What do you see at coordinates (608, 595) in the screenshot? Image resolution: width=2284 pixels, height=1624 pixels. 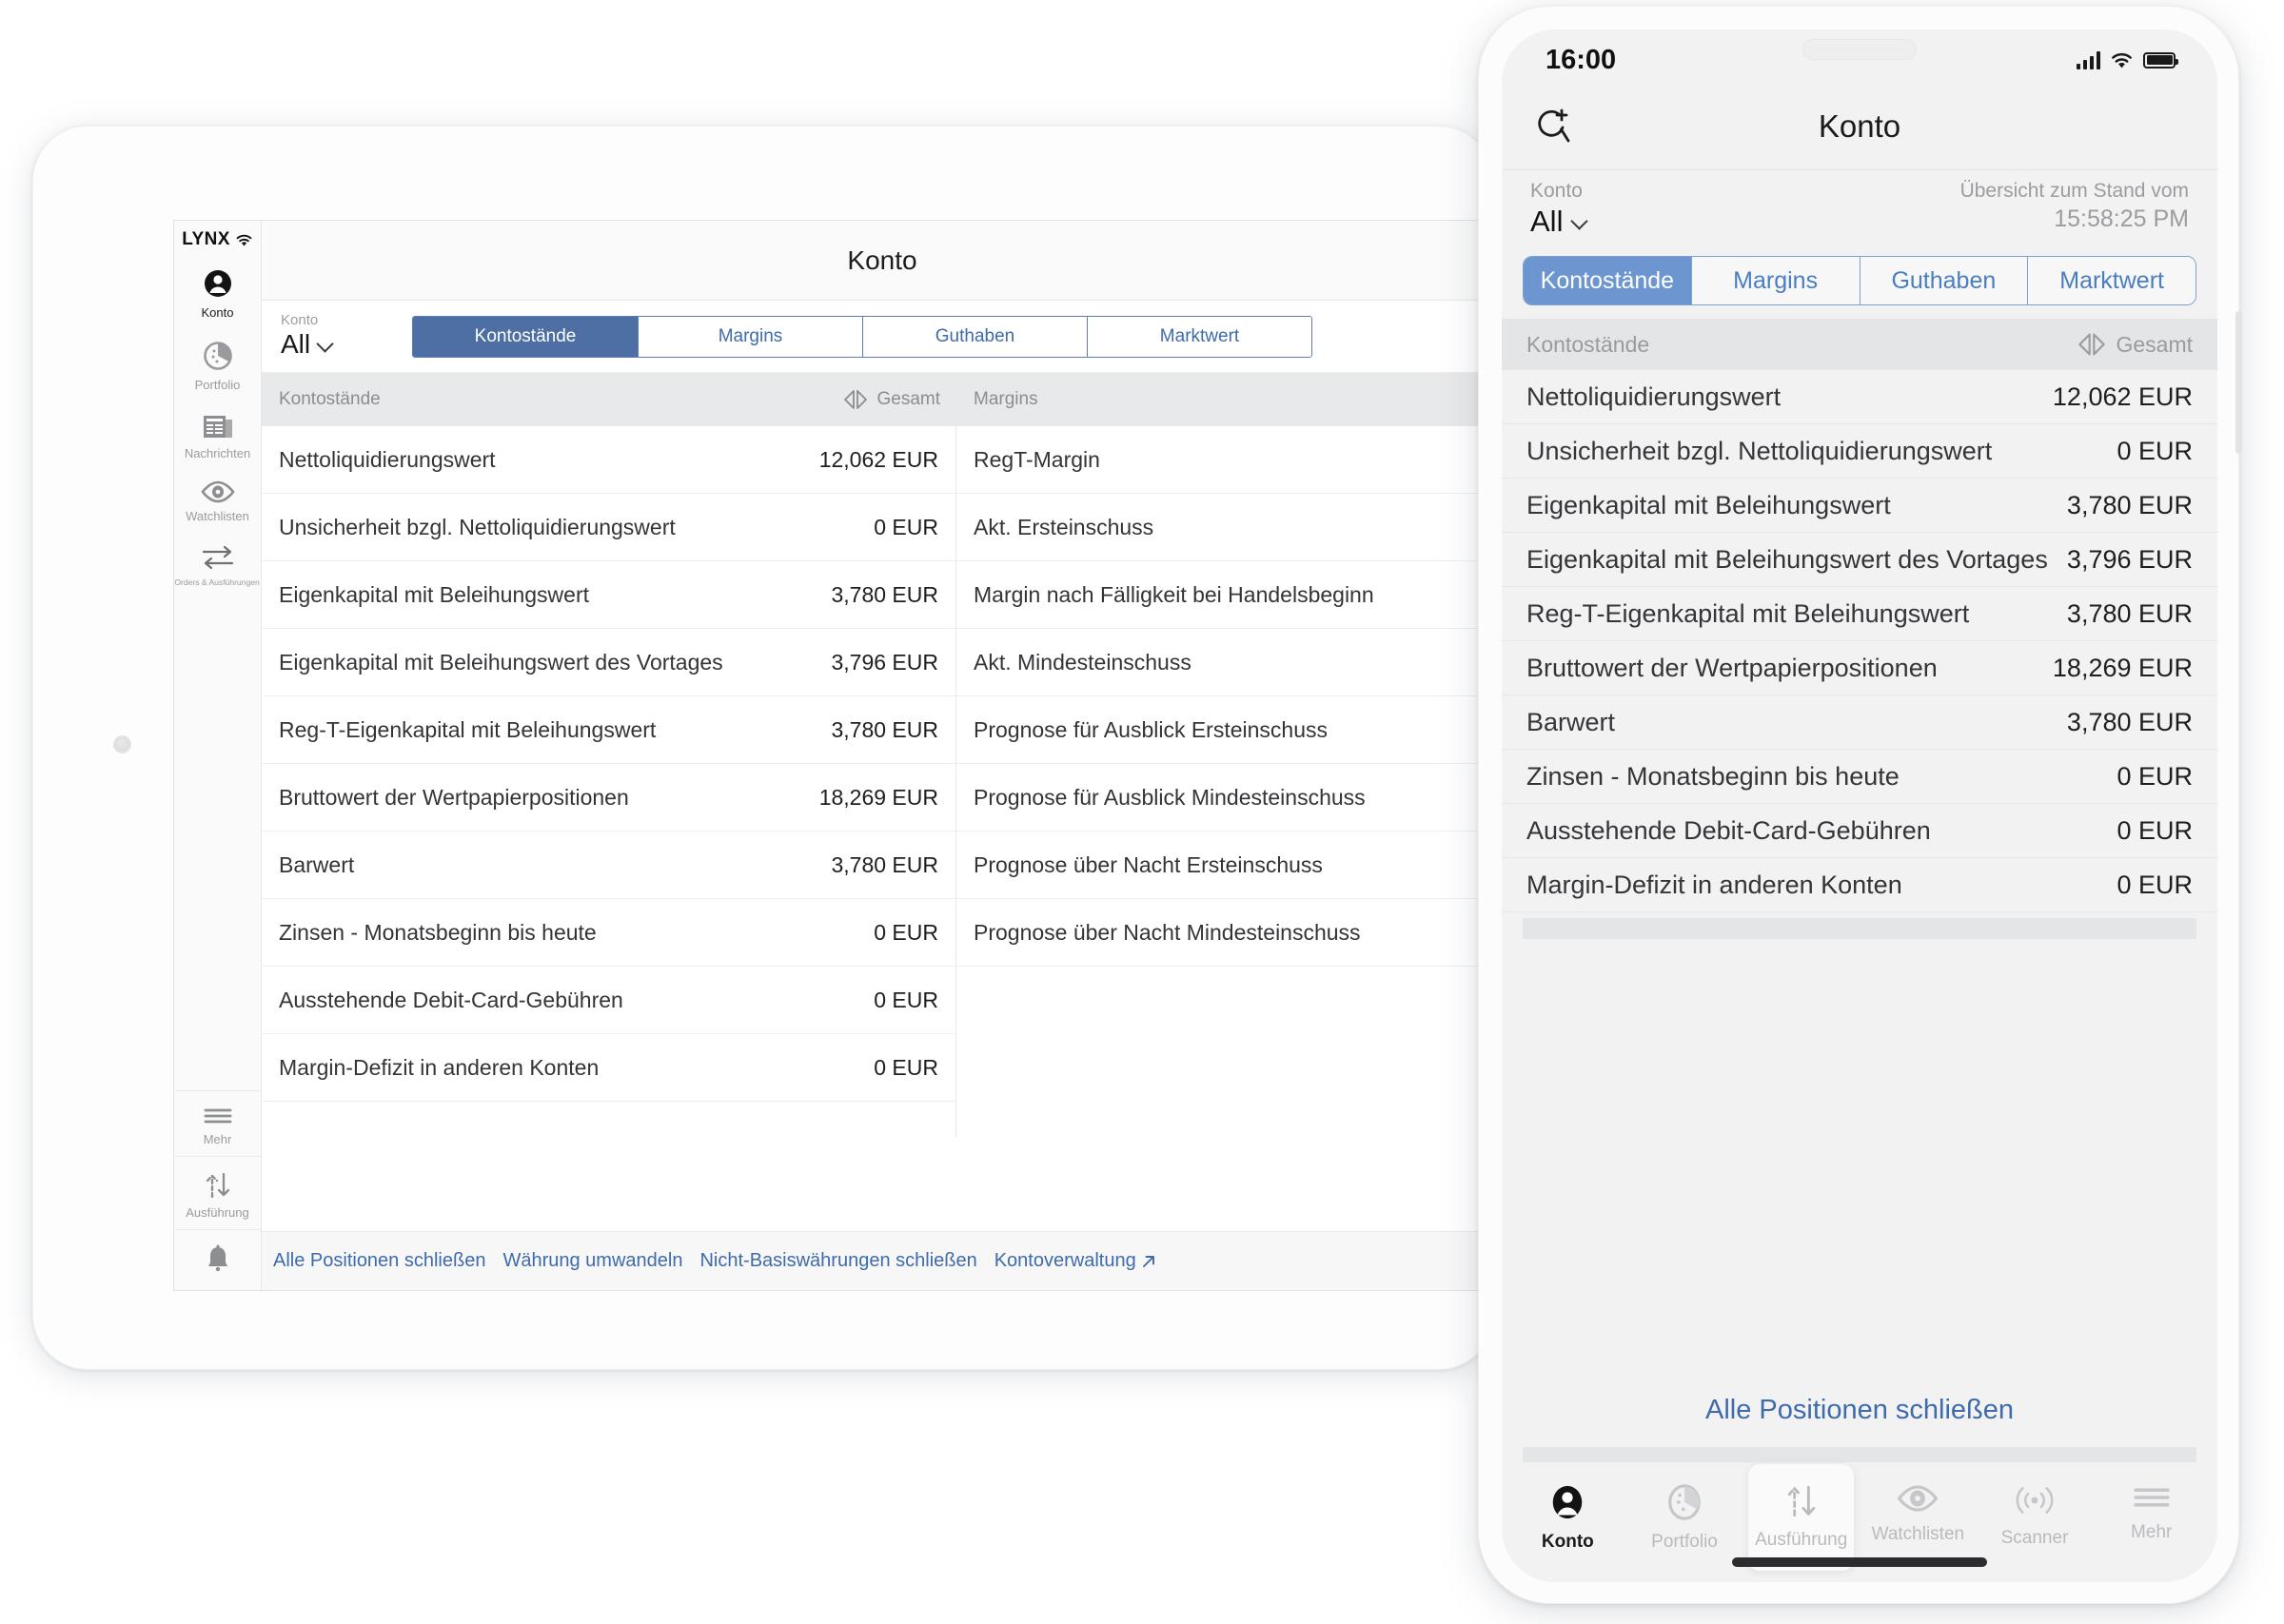 I see `table-row: Eigenkapital mit Beleihungswert 3,780 EUR` at bounding box center [608, 595].